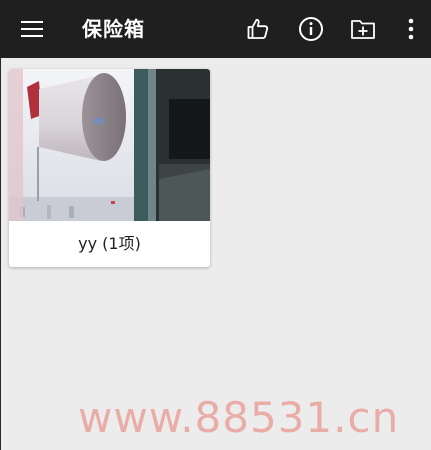 Image resolution: width=431 pixels, height=450 pixels. Describe the element at coordinates (215, 29) in the screenshot. I see `top-app-bar: 保险箱` at that location.